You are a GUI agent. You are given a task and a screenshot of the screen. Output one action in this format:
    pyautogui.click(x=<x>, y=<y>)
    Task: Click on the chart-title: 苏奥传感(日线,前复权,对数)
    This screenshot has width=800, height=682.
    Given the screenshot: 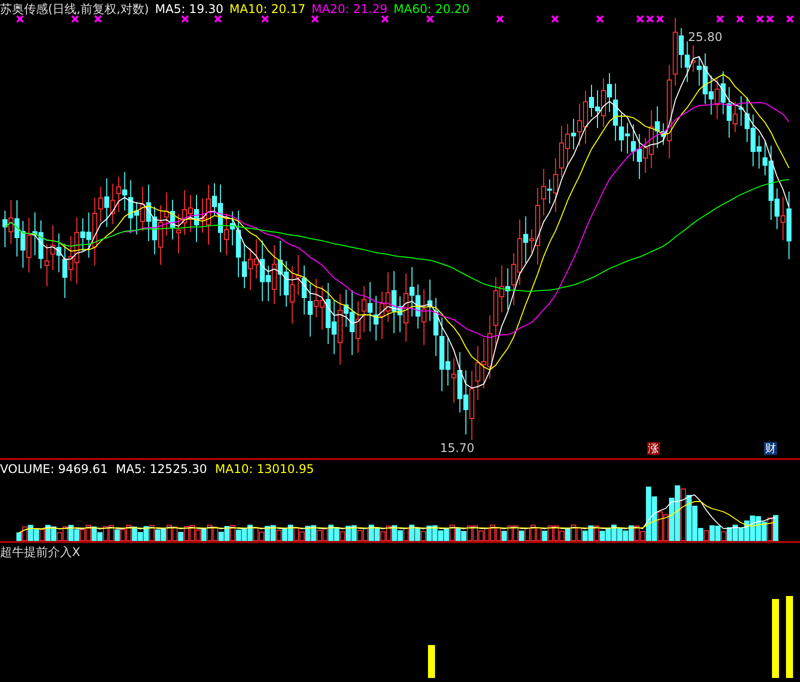 What is the action you would take?
    pyautogui.click(x=74, y=9)
    